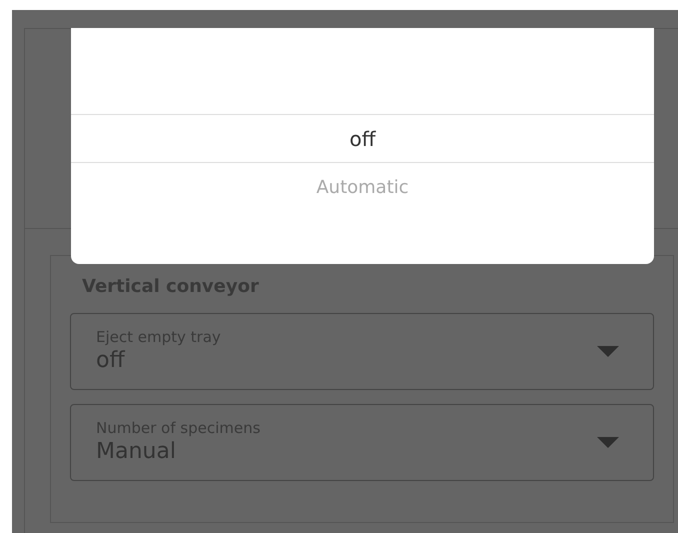 Image resolution: width=678 pixels, height=533 pixels. I want to click on picker-option: off, so click(362, 139).